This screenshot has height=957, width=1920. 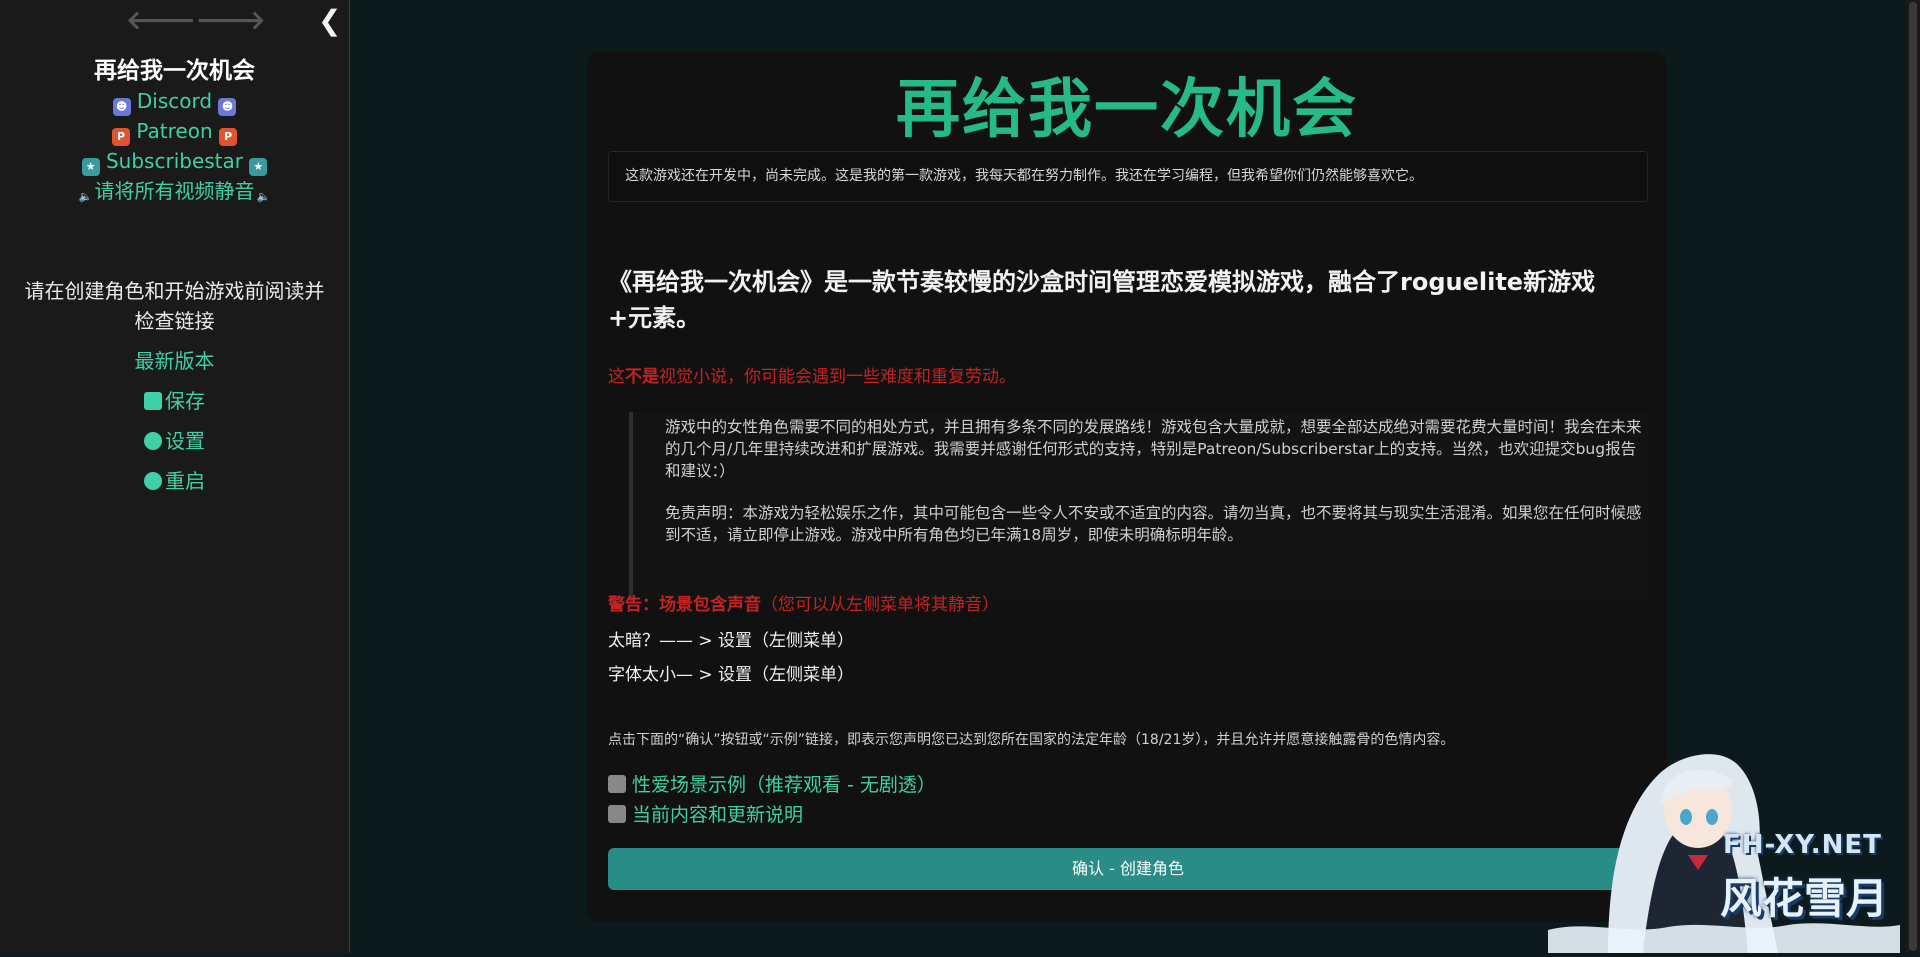 What do you see at coordinates (980, 282) in the screenshot?
I see `intro-bold: 较慢的` at bounding box center [980, 282].